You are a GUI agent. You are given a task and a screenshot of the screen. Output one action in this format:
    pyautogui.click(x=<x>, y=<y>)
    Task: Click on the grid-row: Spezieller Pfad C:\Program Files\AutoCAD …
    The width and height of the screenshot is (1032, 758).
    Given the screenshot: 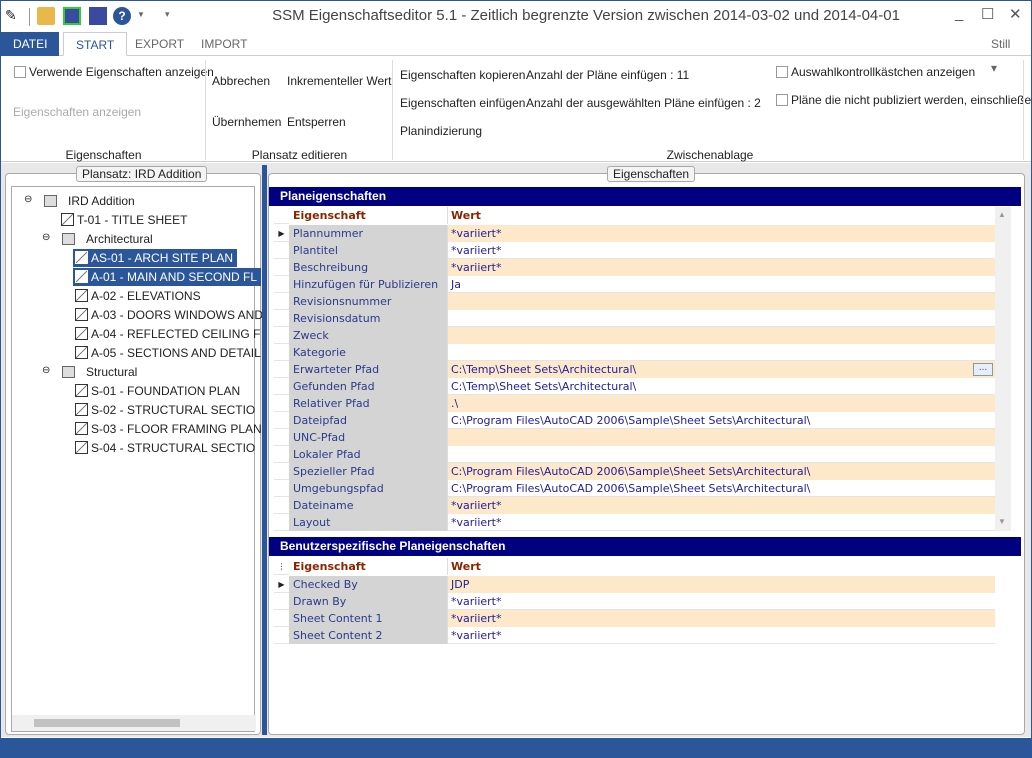 What is the action you would take?
    pyautogui.click(x=634, y=471)
    